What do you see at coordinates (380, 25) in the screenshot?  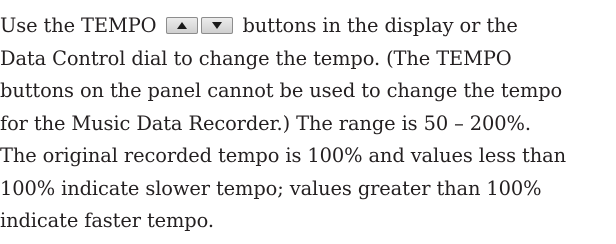 I see `line1-post-text: buttons in the display or the` at bounding box center [380, 25].